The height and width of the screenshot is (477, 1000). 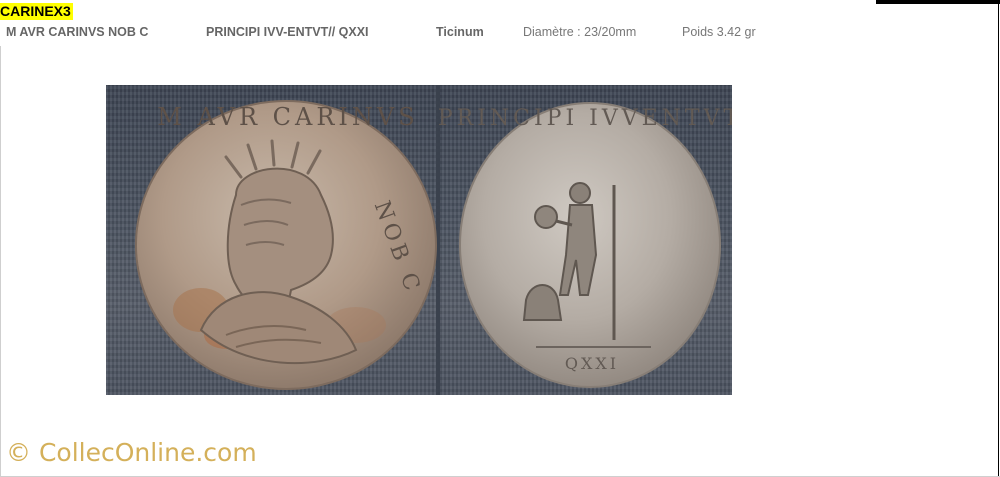 What do you see at coordinates (287, 32) in the screenshot?
I see `reverse-legend: PRINCIPI IVV-ENTVT// QXXI` at bounding box center [287, 32].